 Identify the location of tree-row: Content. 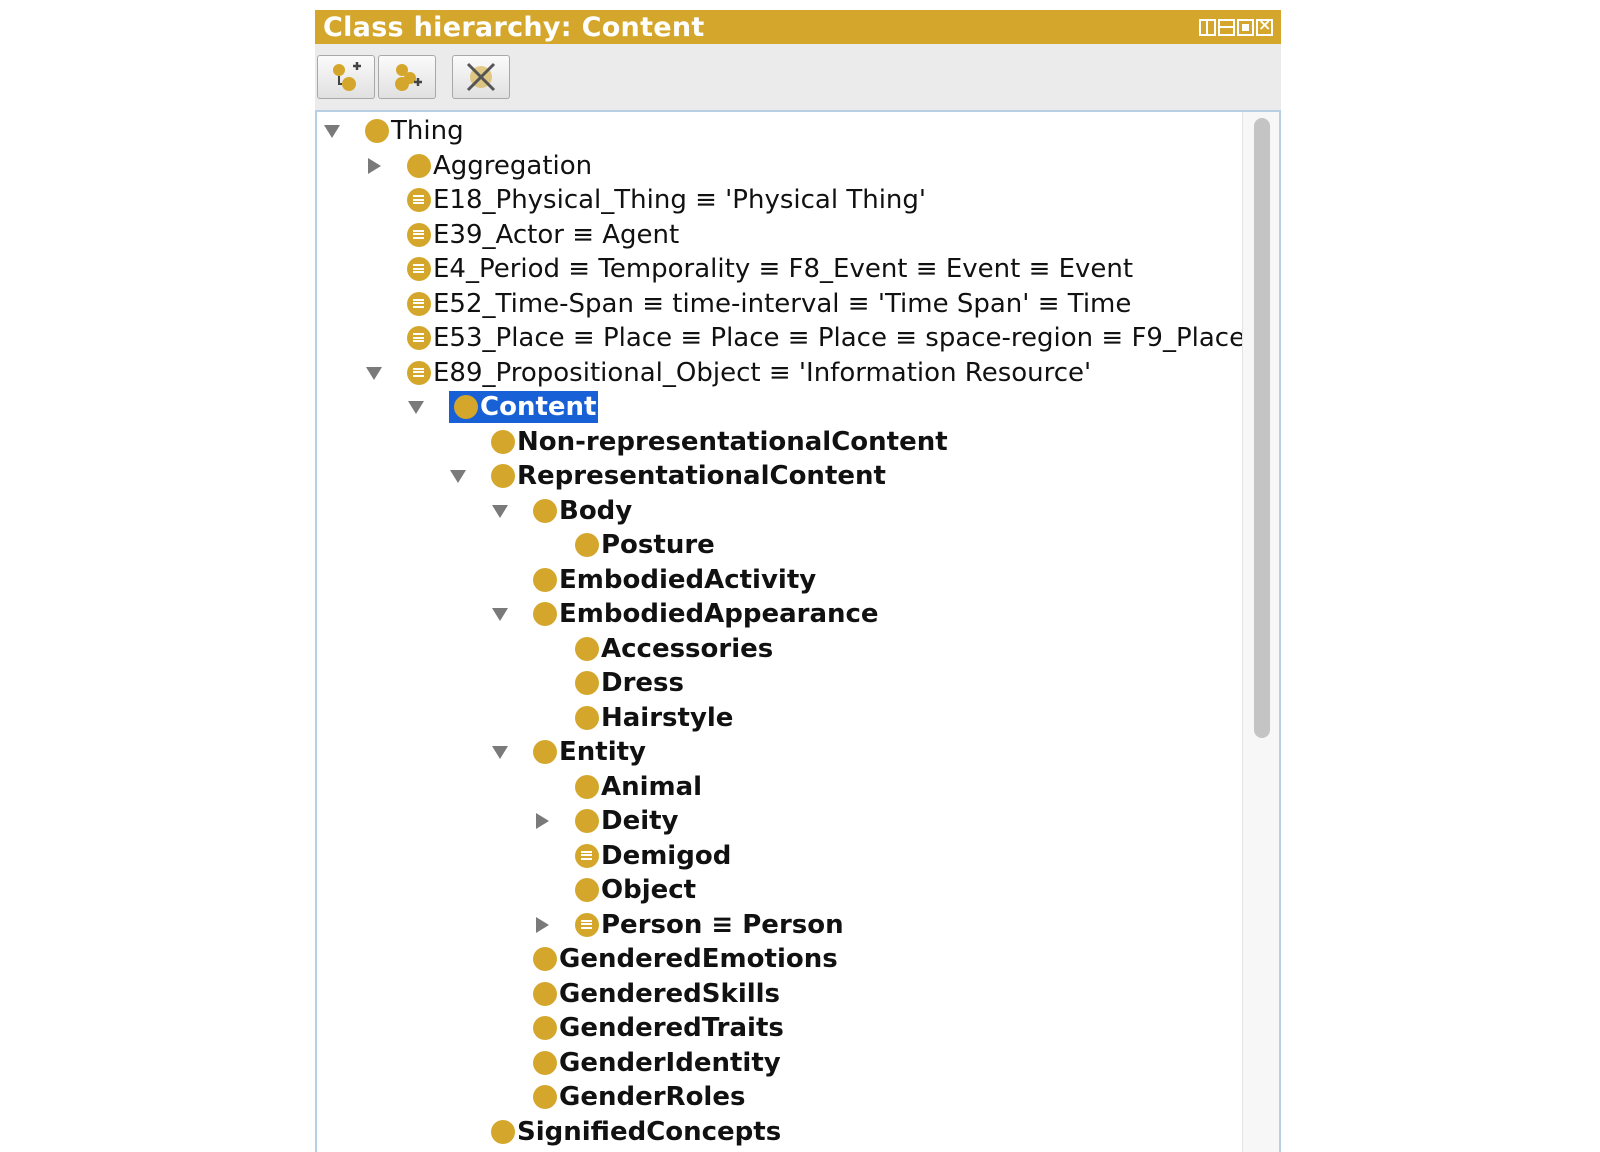
(778, 407).